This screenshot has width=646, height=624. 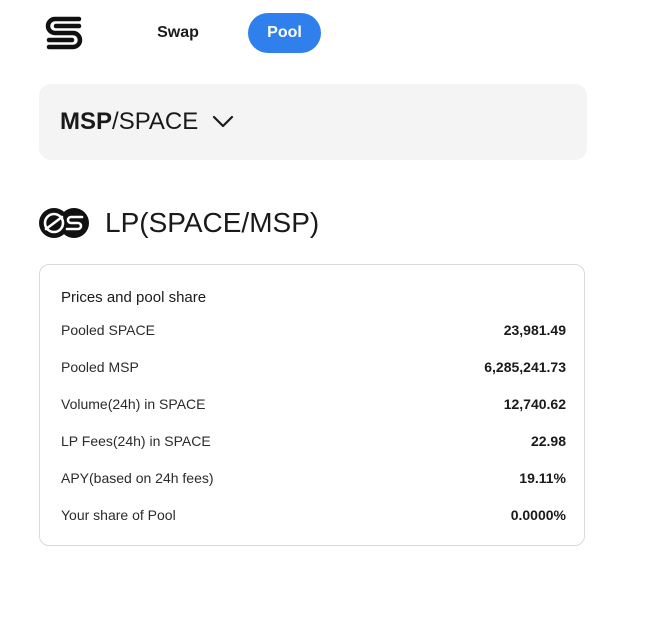 I want to click on lp-title: LP(SPACE/MSP), so click(x=212, y=222).